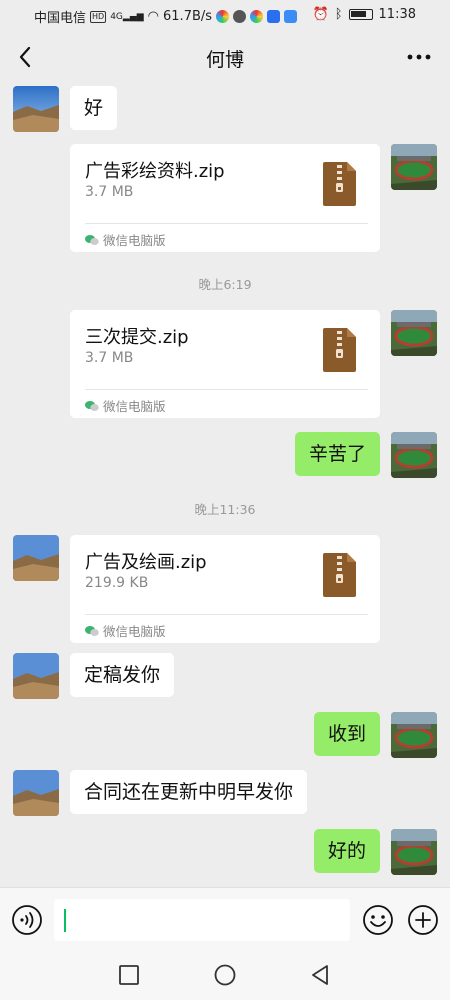  I want to click on voice-button, so click(27, 920).